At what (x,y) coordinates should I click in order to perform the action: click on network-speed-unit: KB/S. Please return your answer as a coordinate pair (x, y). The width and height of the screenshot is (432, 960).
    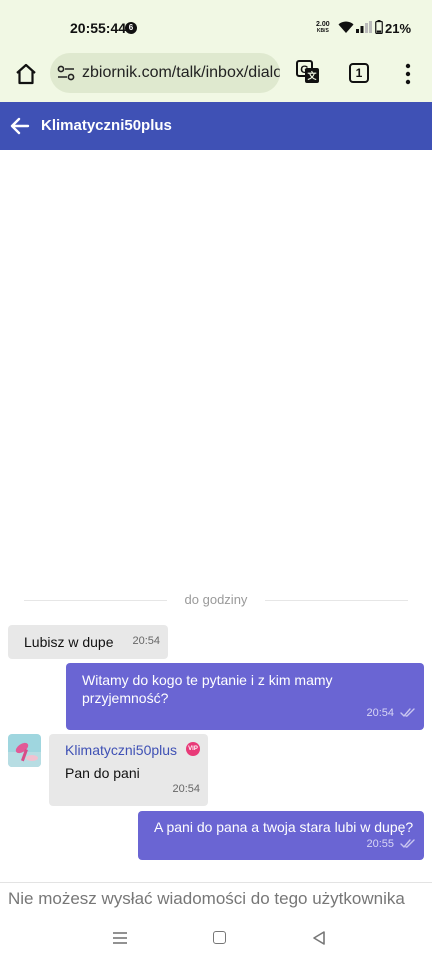
    Looking at the image, I should click on (322, 31).